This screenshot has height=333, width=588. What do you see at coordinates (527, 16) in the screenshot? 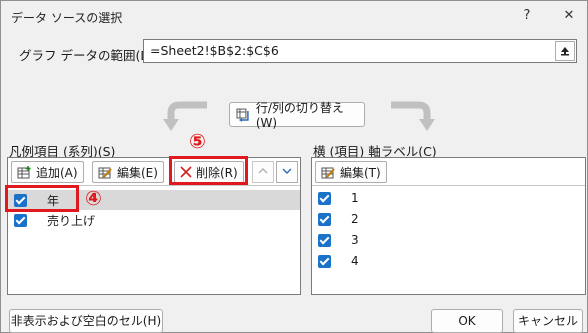
I see `help-button: ?` at bounding box center [527, 16].